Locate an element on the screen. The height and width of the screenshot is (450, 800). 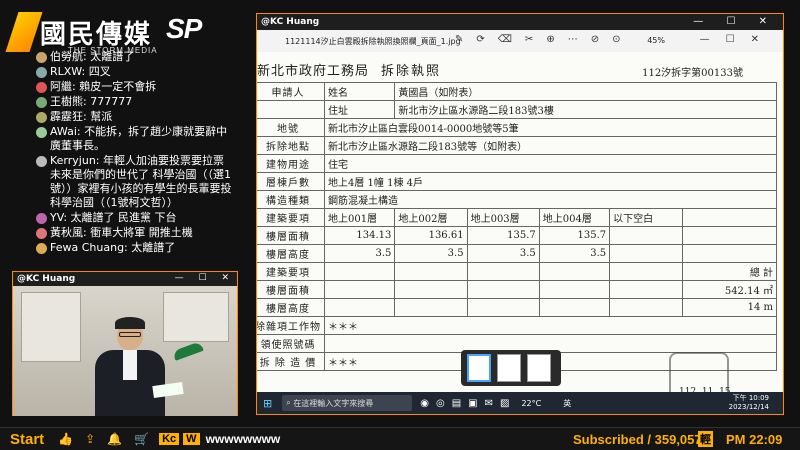
chat-text: 阿繼: 賴皮一定不會拆 is located at coordinates (103, 86).